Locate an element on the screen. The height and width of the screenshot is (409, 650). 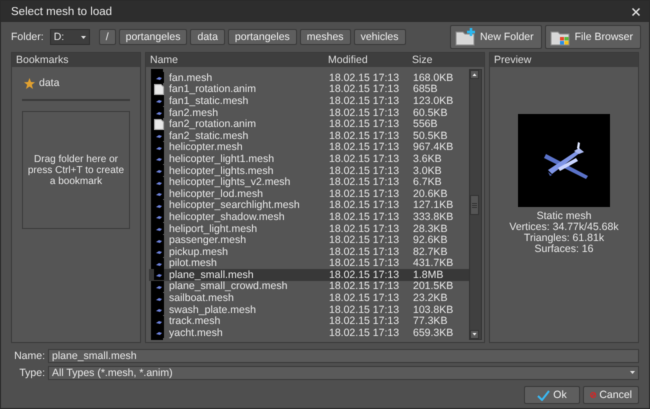
name-field: plane_small.mesh is located at coordinates (343, 355).